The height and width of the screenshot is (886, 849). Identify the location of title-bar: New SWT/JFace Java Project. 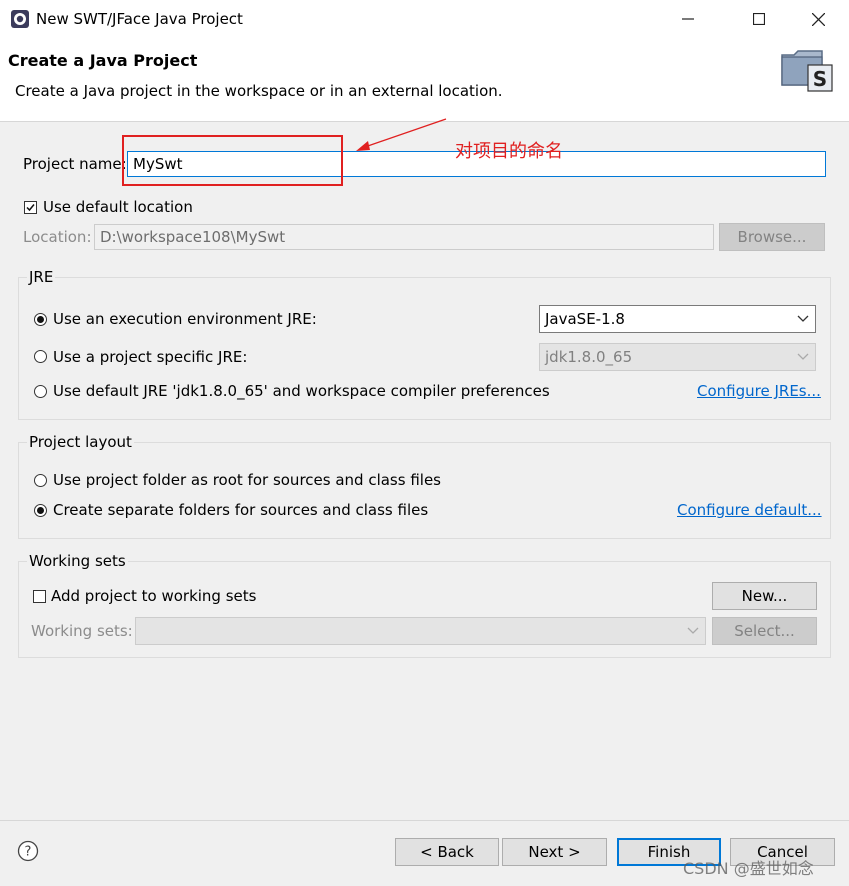
(424, 19).